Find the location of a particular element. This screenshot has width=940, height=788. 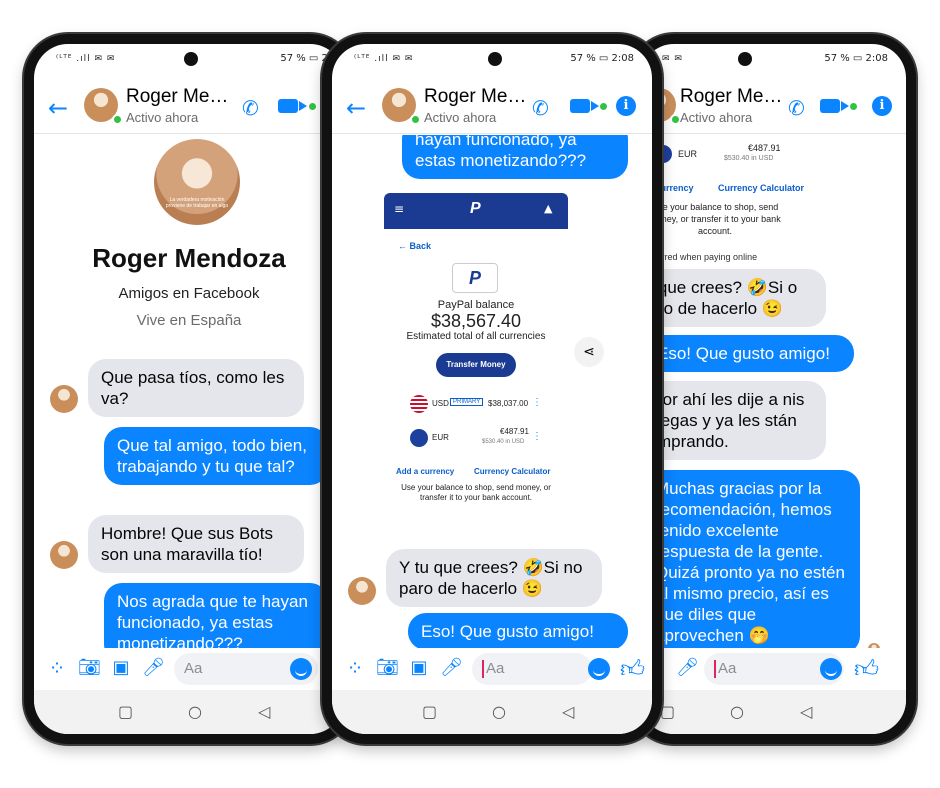

composer: ⁘ 📷︎ ▣ 🎤︎ Aa 👍︎ is located at coordinates (492, 669).